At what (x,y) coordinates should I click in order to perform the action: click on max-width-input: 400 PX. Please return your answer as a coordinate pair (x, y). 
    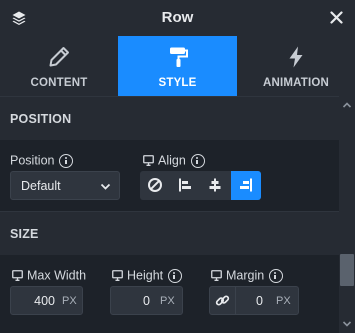
    Looking at the image, I should click on (46, 300).